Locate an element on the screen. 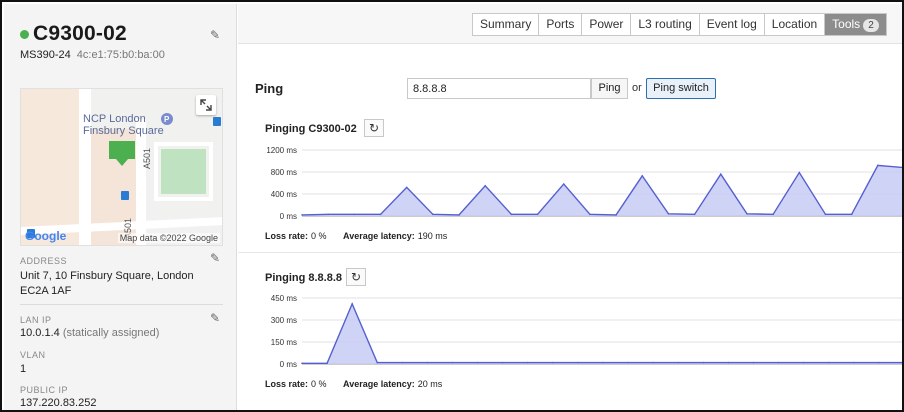 The height and width of the screenshot is (412, 904). device-model: MS390-24 is located at coordinates (45, 55).